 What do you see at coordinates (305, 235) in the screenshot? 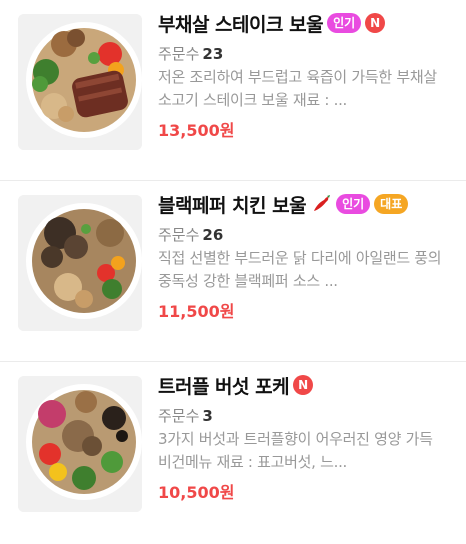
I see `order-count: 주문수 26` at bounding box center [305, 235].